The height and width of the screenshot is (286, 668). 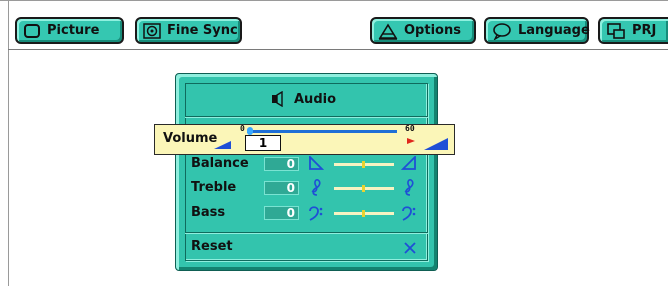 What do you see at coordinates (190, 138) in the screenshot?
I see `volume-label: Volume` at bounding box center [190, 138].